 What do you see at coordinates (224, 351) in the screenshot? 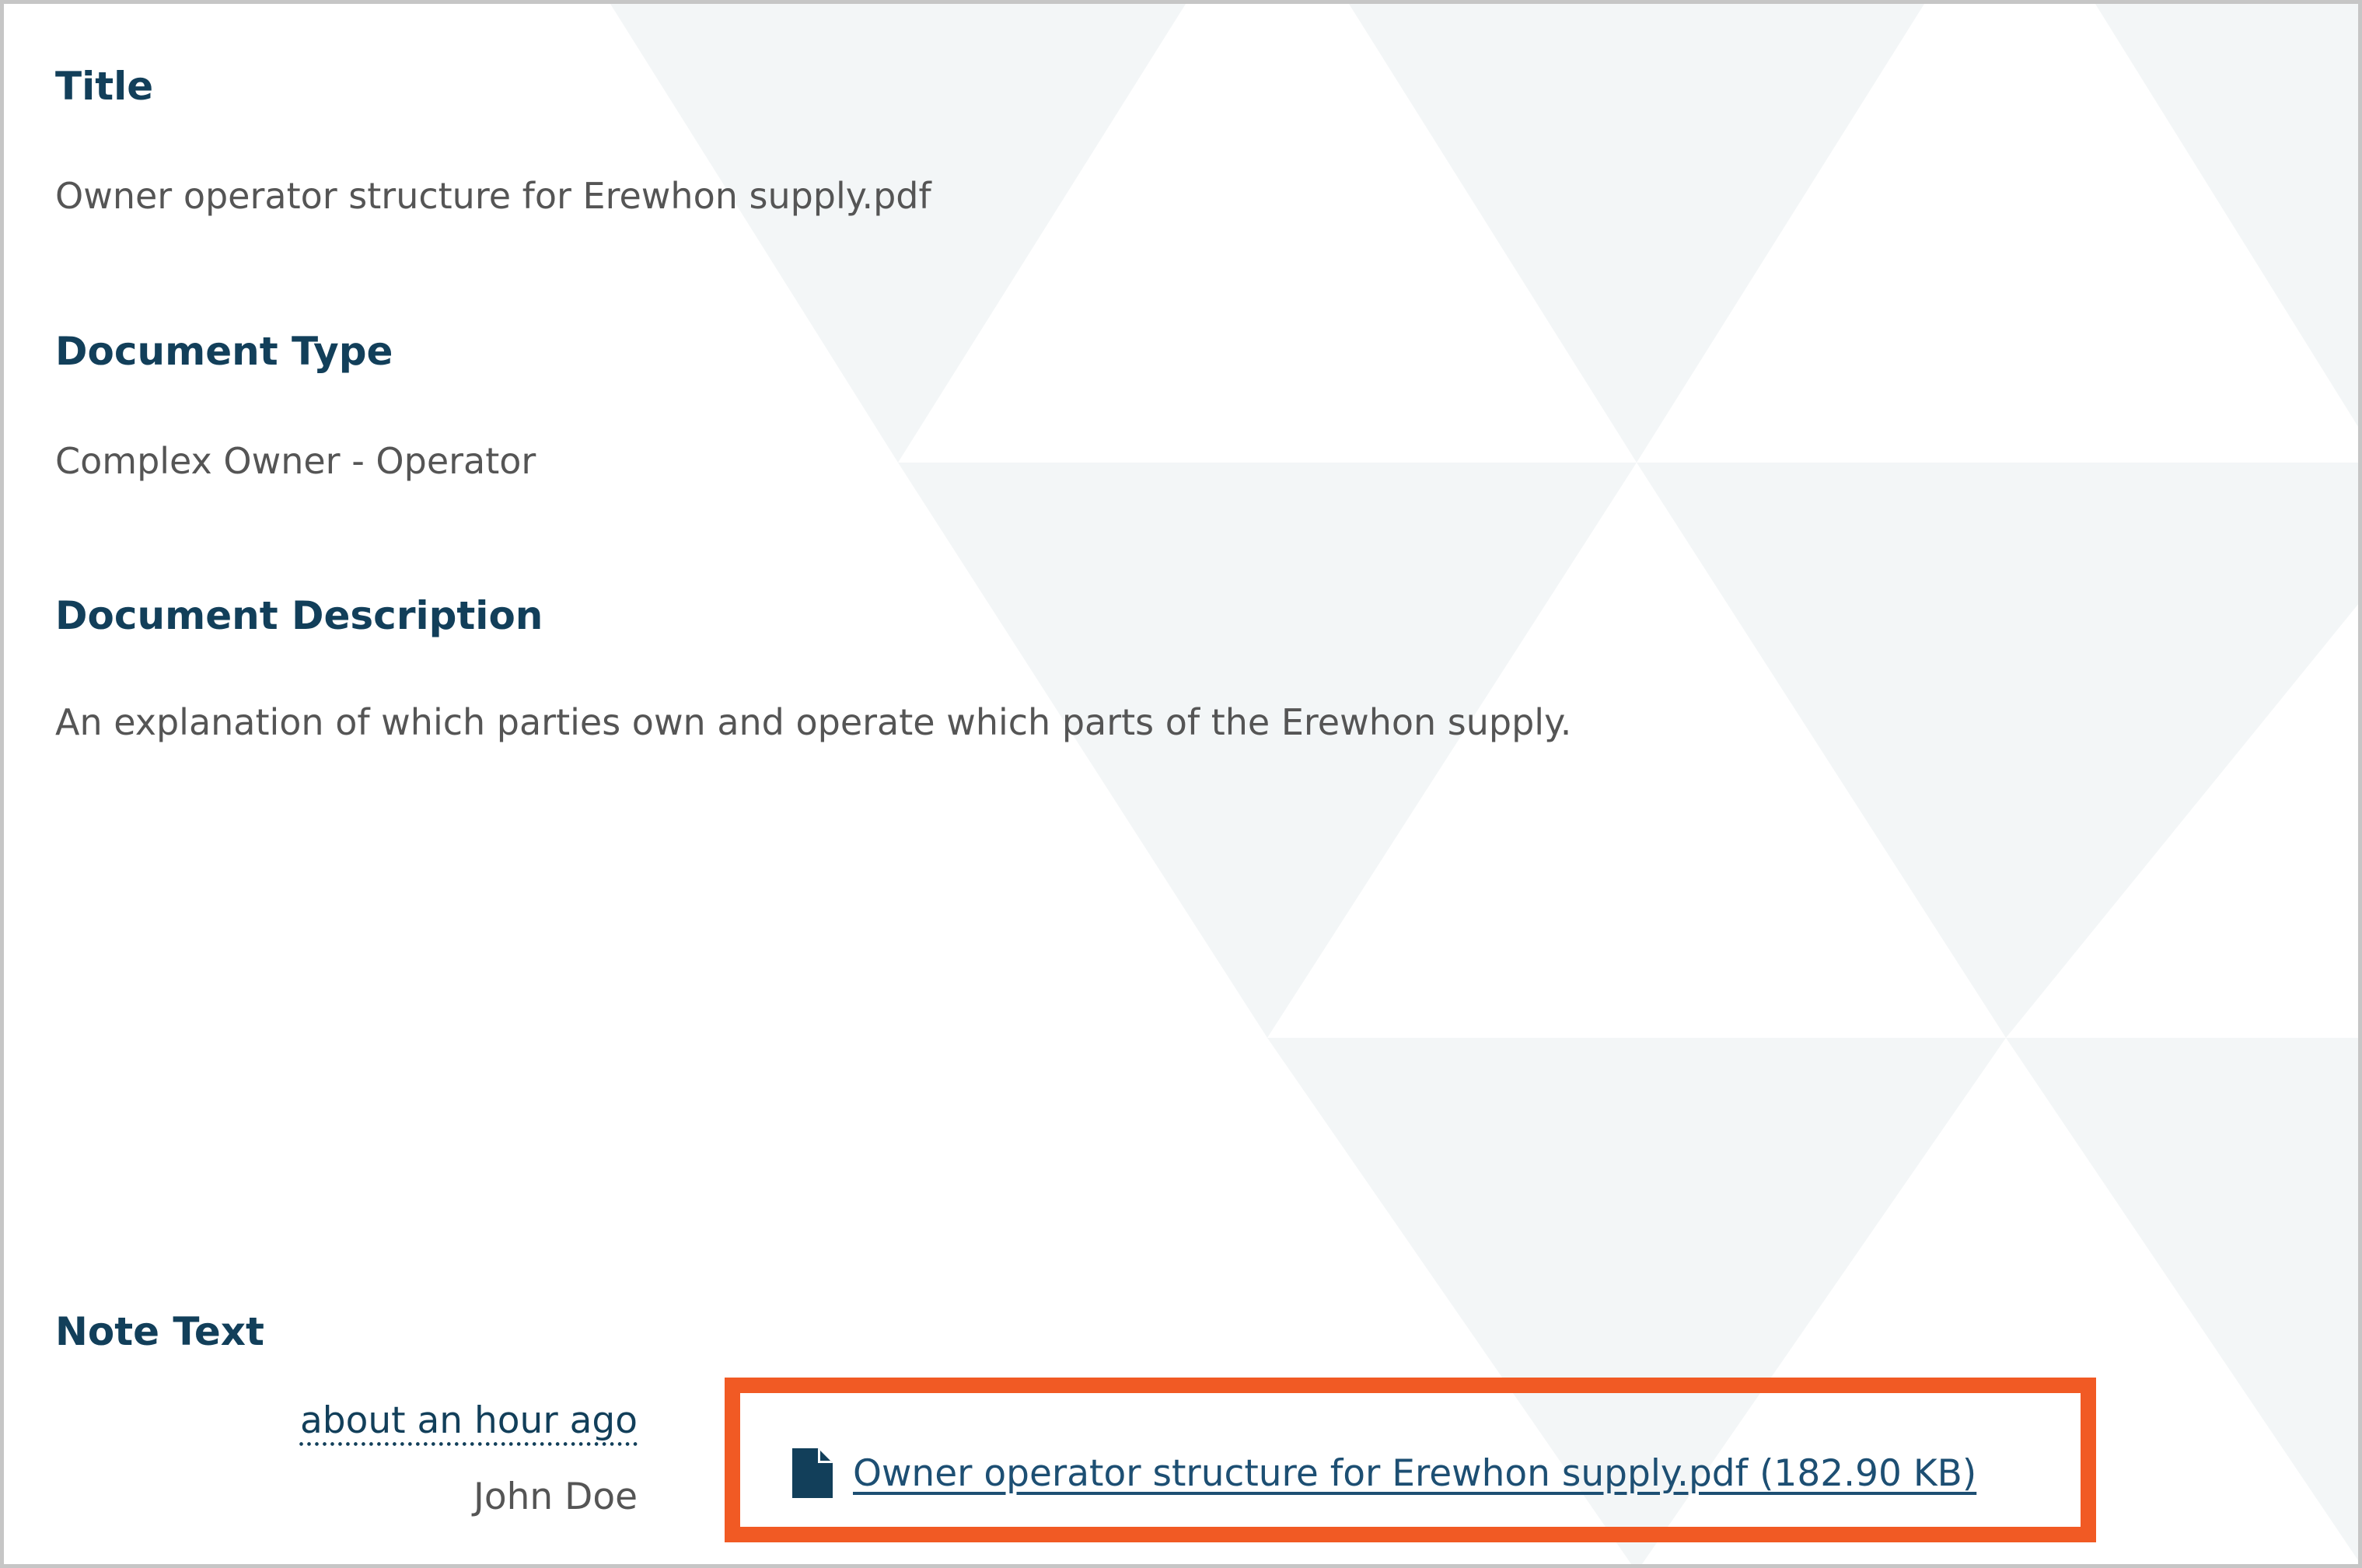
I see `document-type-label: Document Type` at bounding box center [224, 351].